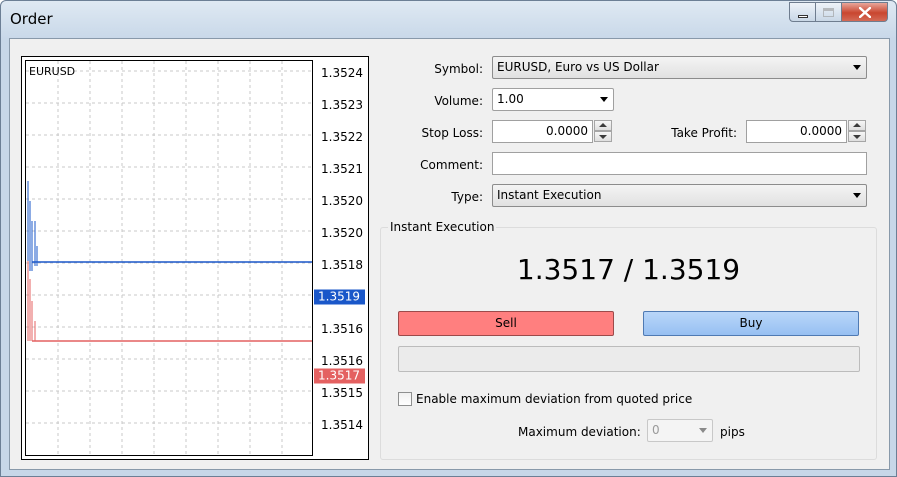  Describe the element at coordinates (680, 430) in the screenshot. I see `max-deviation-combo: 0` at that location.